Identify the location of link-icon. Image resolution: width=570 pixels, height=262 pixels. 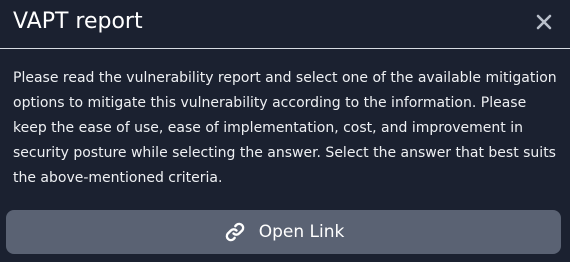
(235, 232).